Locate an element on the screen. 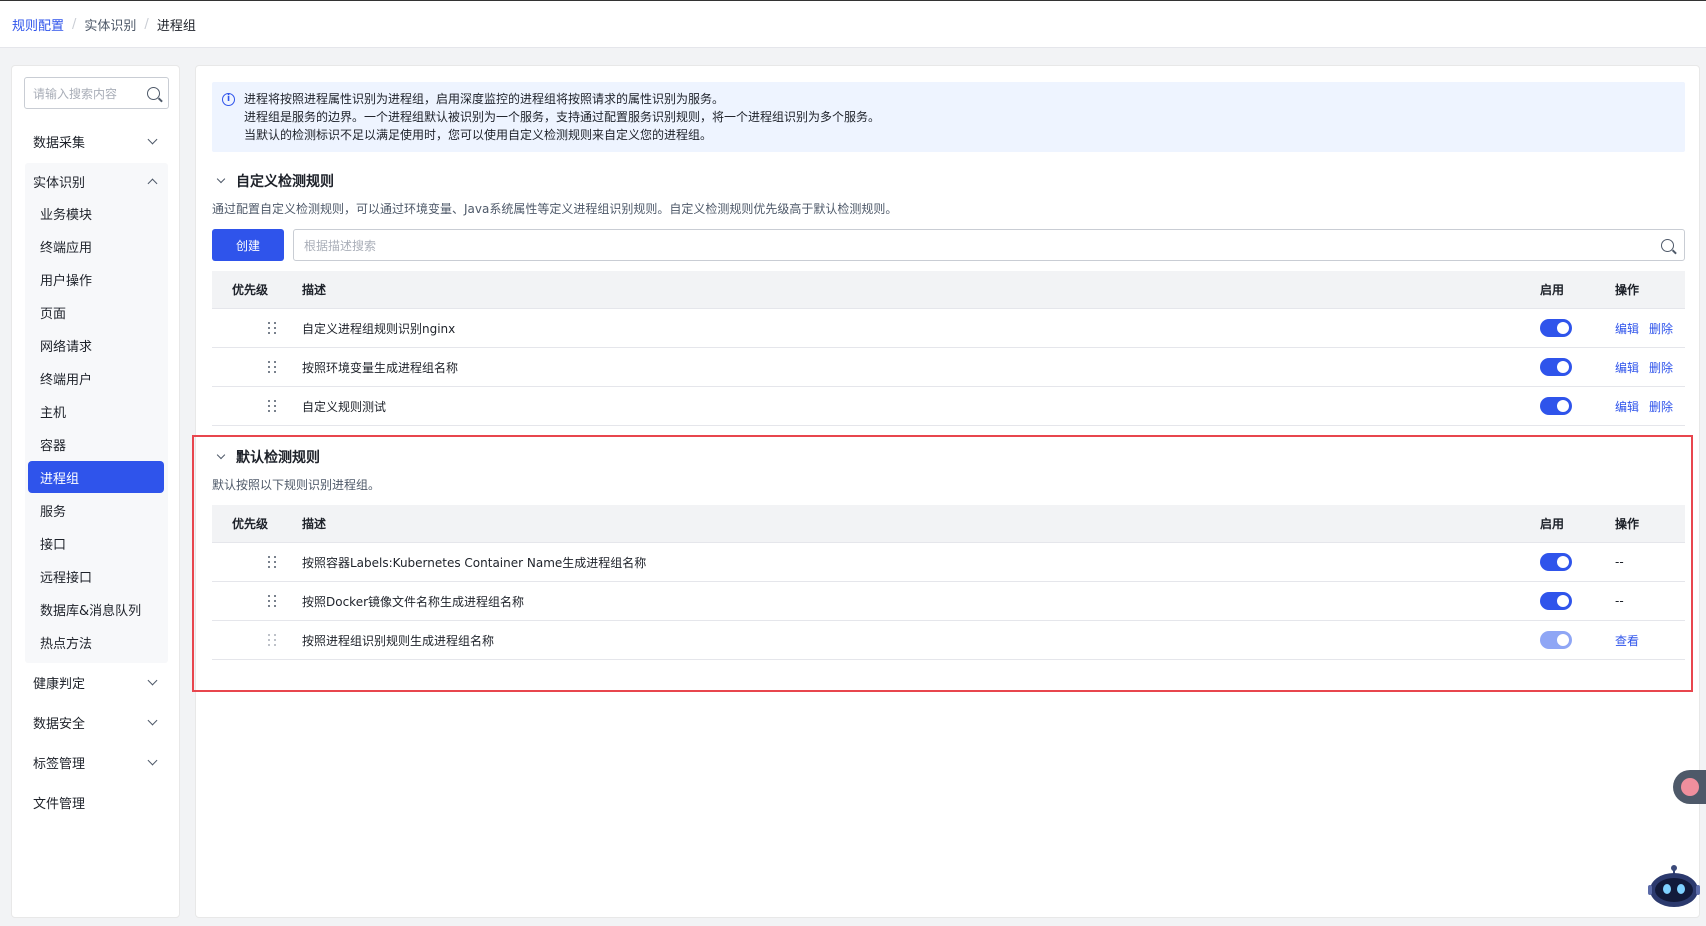 The width and height of the screenshot is (1706, 926). sidebar-item-label: 接口 is located at coordinates (53, 545).